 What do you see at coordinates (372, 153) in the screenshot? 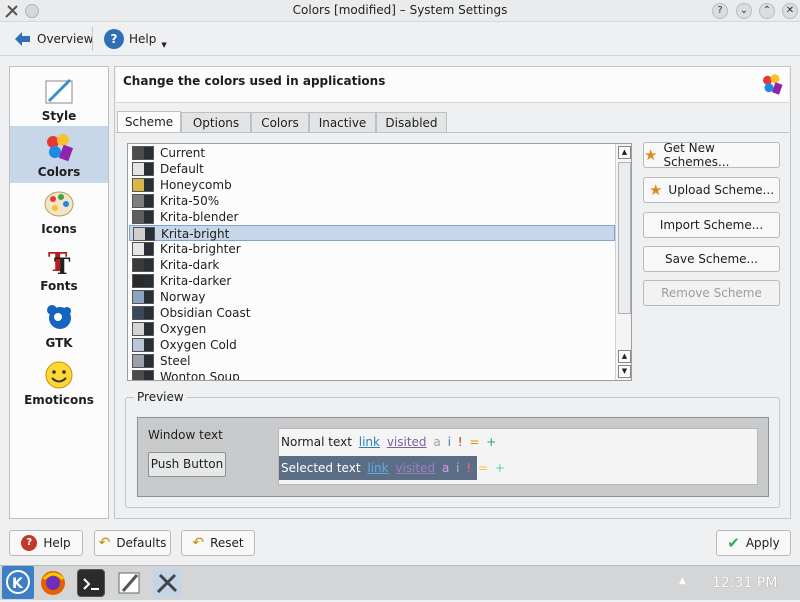
I see `scheme-item: Current` at bounding box center [372, 153].